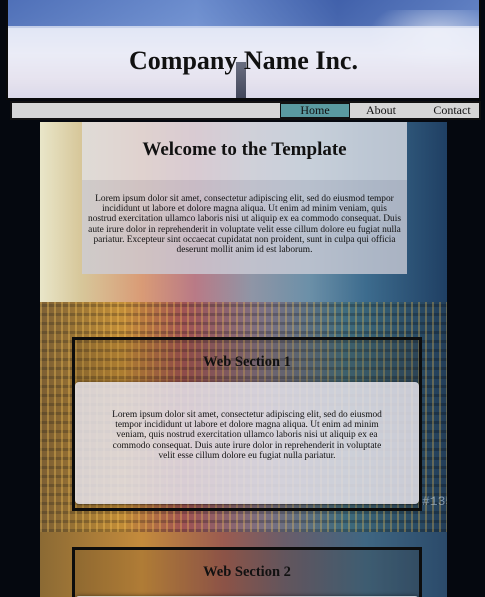 The height and width of the screenshot is (597, 485). I want to click on company-name-title: Company Name Inc., so click(243, 60).